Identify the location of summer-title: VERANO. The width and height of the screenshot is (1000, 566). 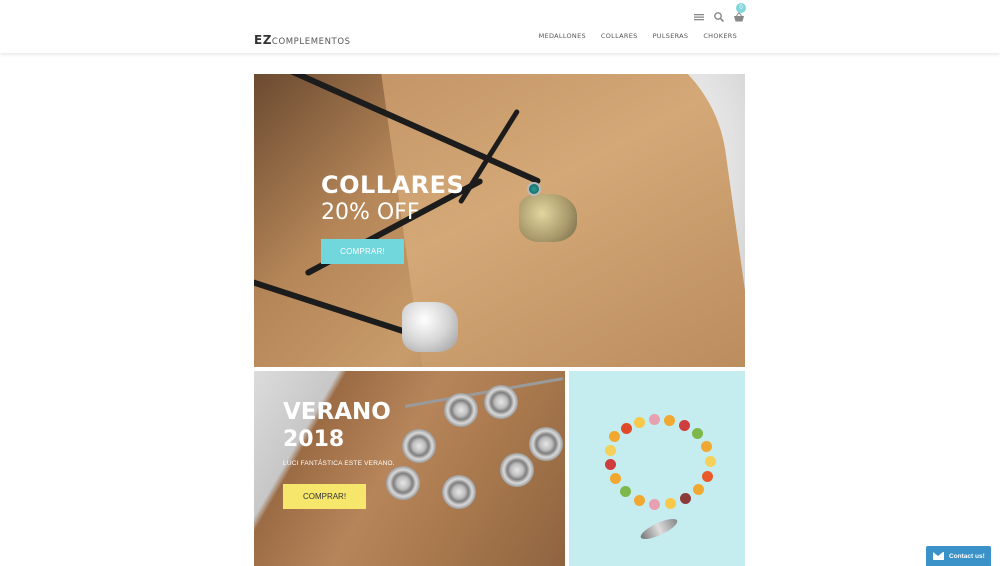
(337, 412).